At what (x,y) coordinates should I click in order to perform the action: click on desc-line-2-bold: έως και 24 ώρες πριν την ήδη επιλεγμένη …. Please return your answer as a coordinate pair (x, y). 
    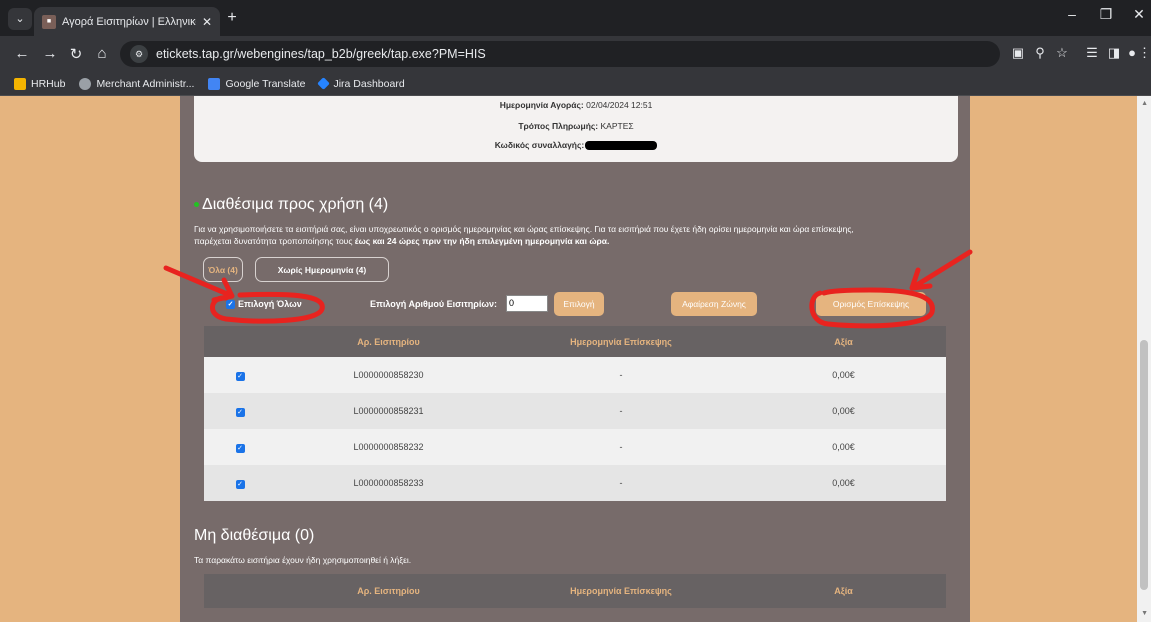
    Looking at the image, I should click on (482, 241).